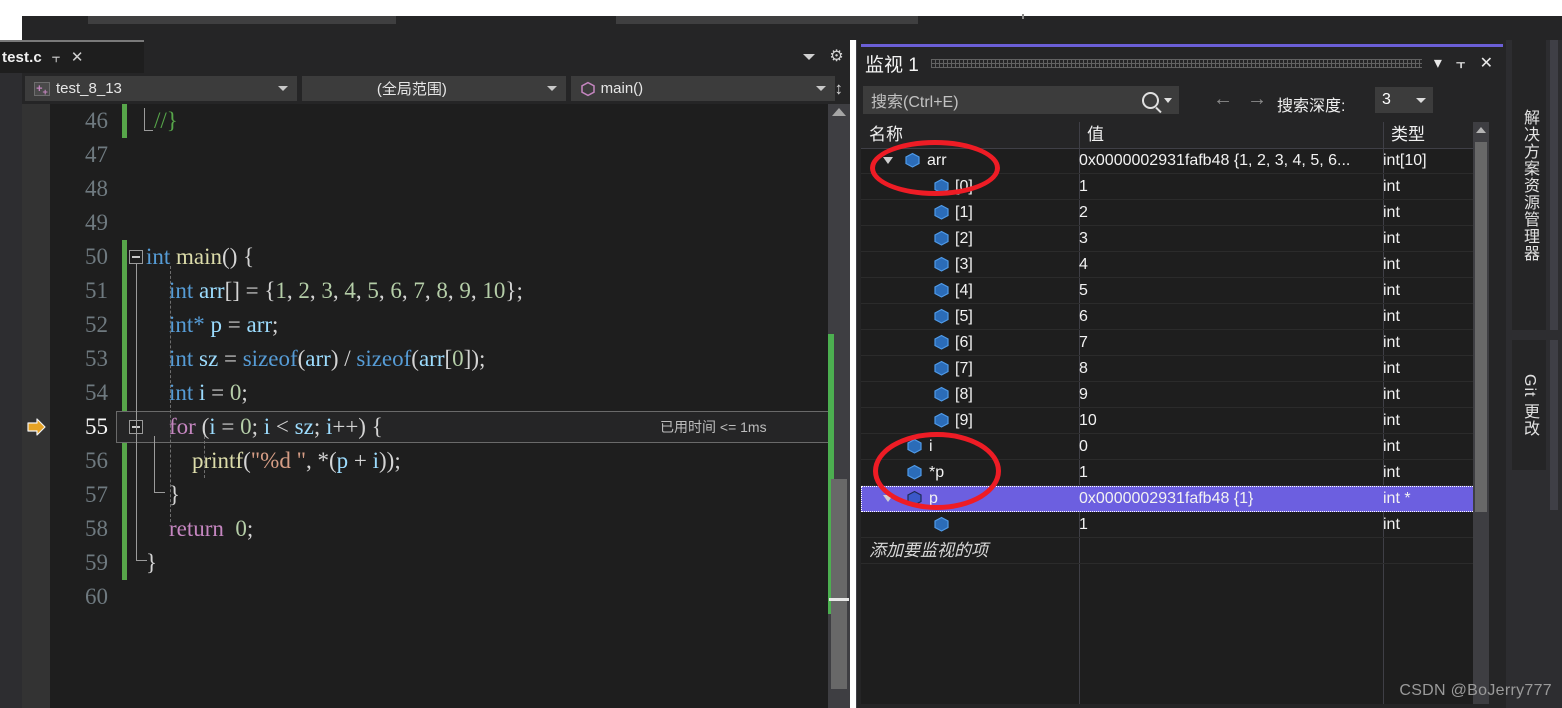 This screenshot has width=1562, height=708. What do you see at coordinates (839, 406) in the screenshot?
I see `editor-vertical-scrollbar` at bounding box center [839, 406].